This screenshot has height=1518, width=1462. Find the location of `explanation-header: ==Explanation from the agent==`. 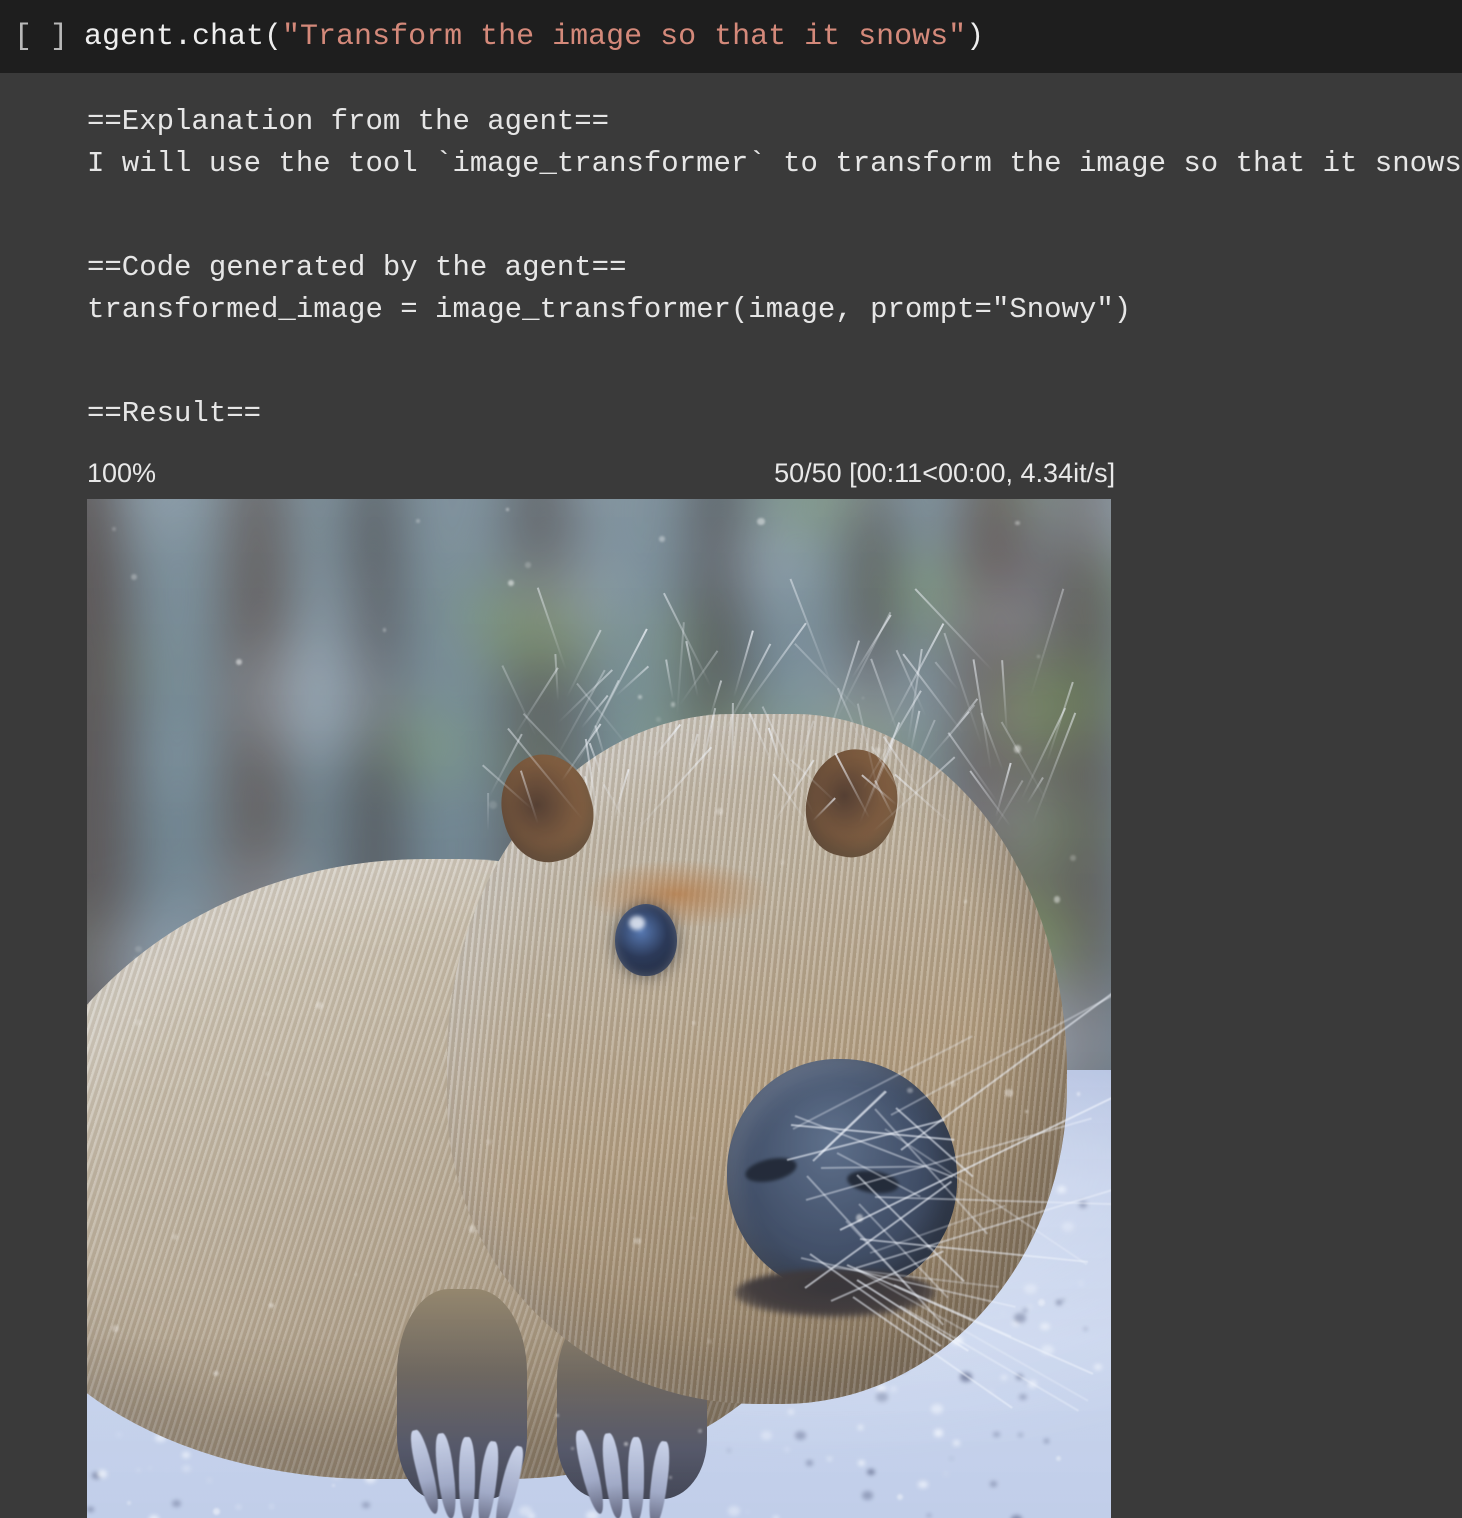

explanation-header: ==Explanation from the agent== is located at coordinates (348, 121).